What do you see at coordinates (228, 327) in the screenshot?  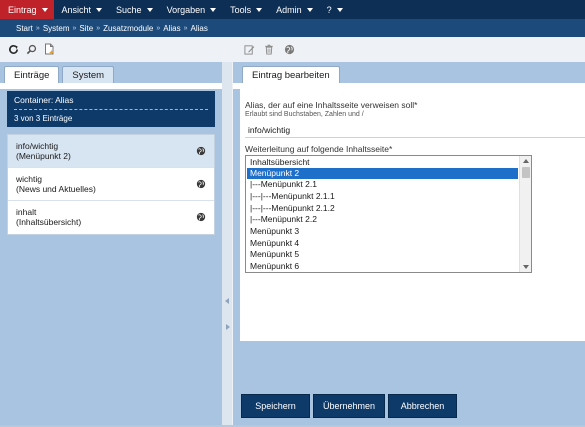 I see `expand-right-icon` at bounding box center [228, 327].